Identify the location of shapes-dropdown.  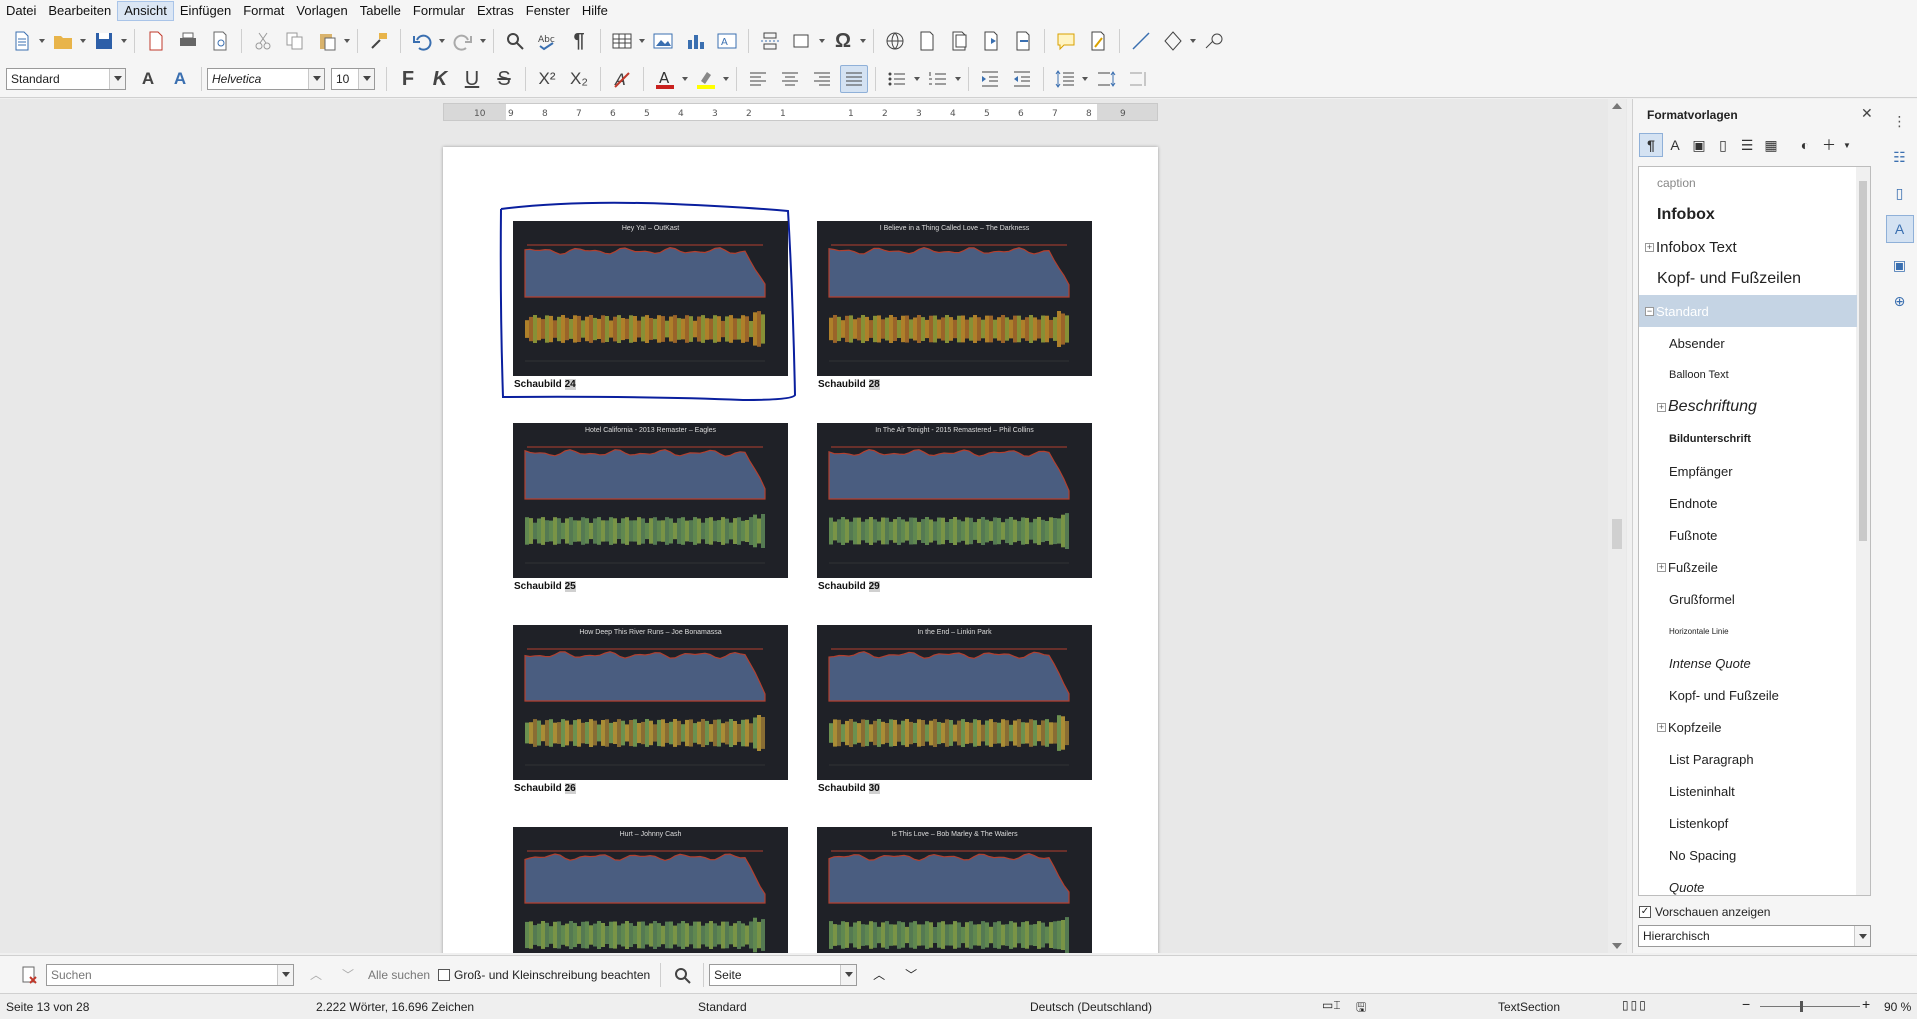
(1192, 41).